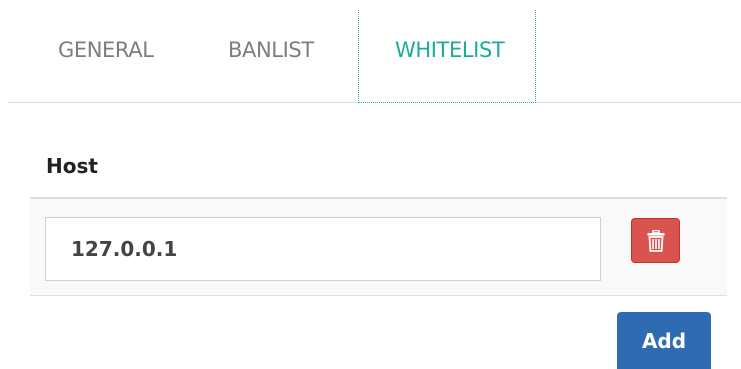 This screenshot has width=741, height=369. What do you see at coordinates (450, 50) in the screenshot?
I see `tab-whitelist-label: WHITELIST` at bounding box center [450, 50].